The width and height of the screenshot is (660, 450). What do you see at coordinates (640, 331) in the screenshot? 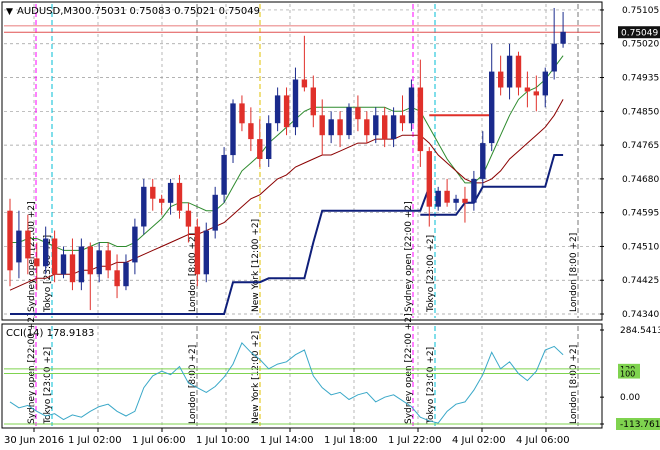
I see `cci-axis-label: 284.5413` at bounding box center [640, 331].